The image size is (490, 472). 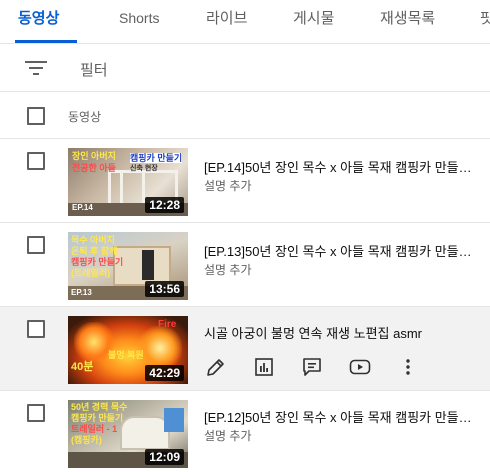 I want to click on video-thumbnail: Fire 40분 불멍 복원 42:29, so click(x=128, y=350).